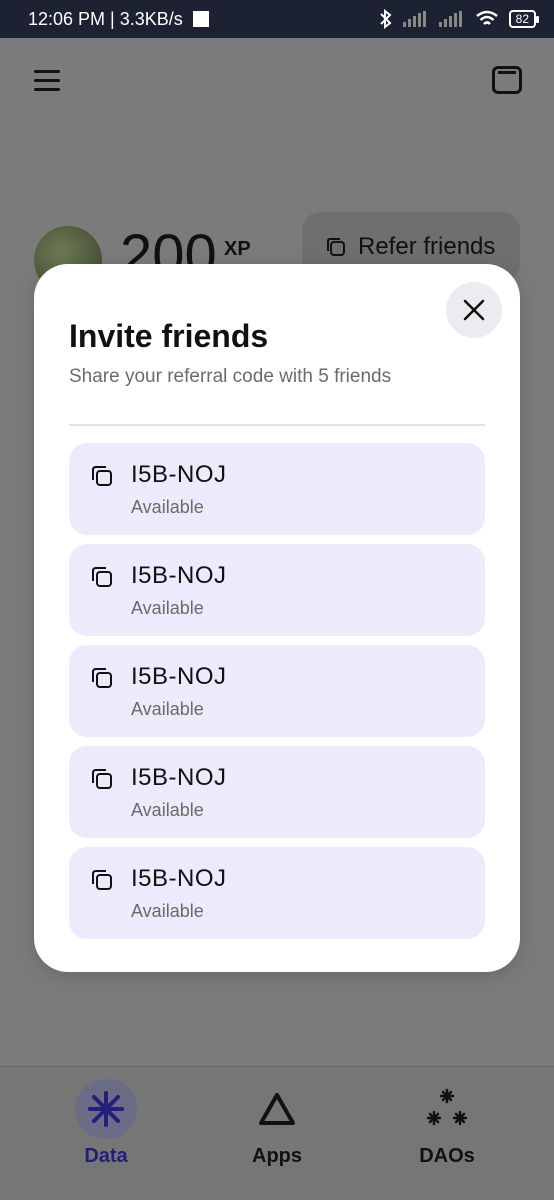 Image resolution: width=554 pixels, height=1200 pixels. I want to click on nav-item-data: Data, so click(106, 1123).